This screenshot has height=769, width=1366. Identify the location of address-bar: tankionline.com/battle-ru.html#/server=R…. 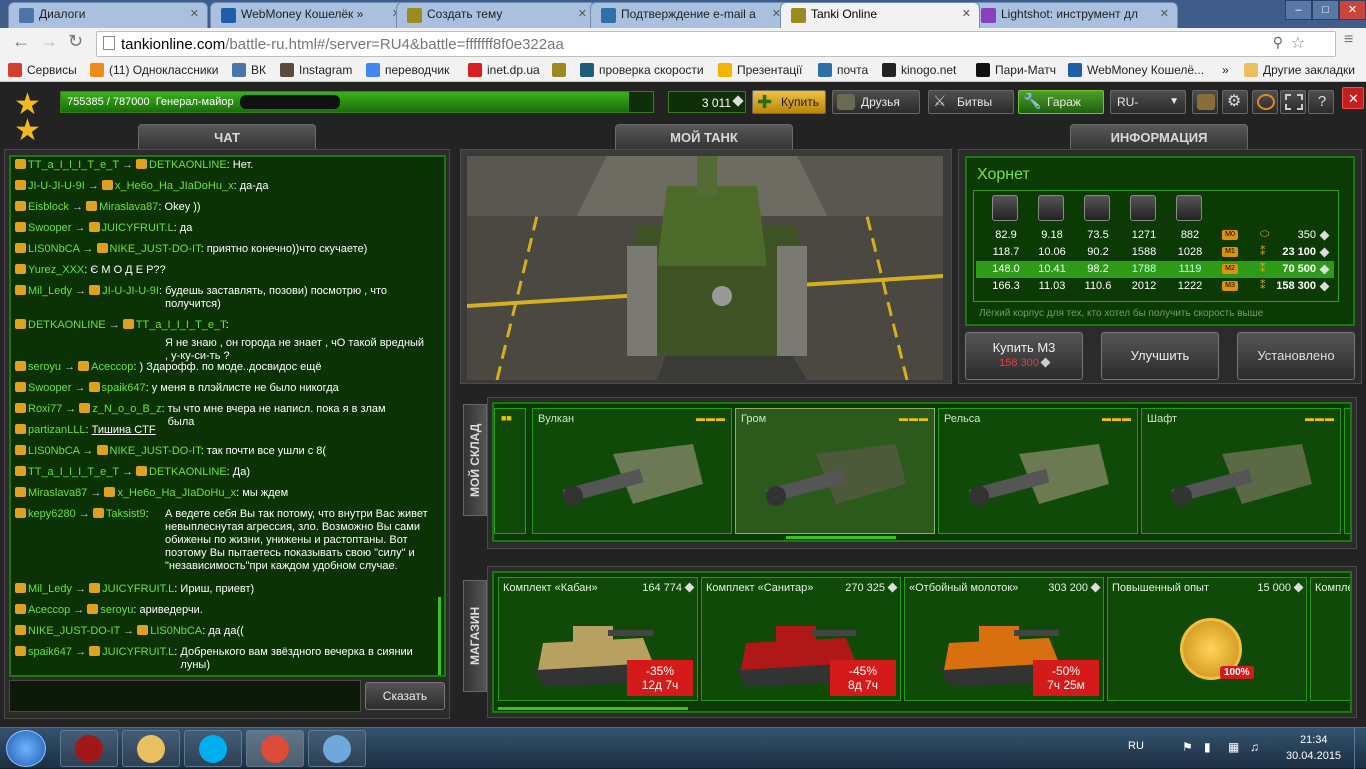
(716, 44).